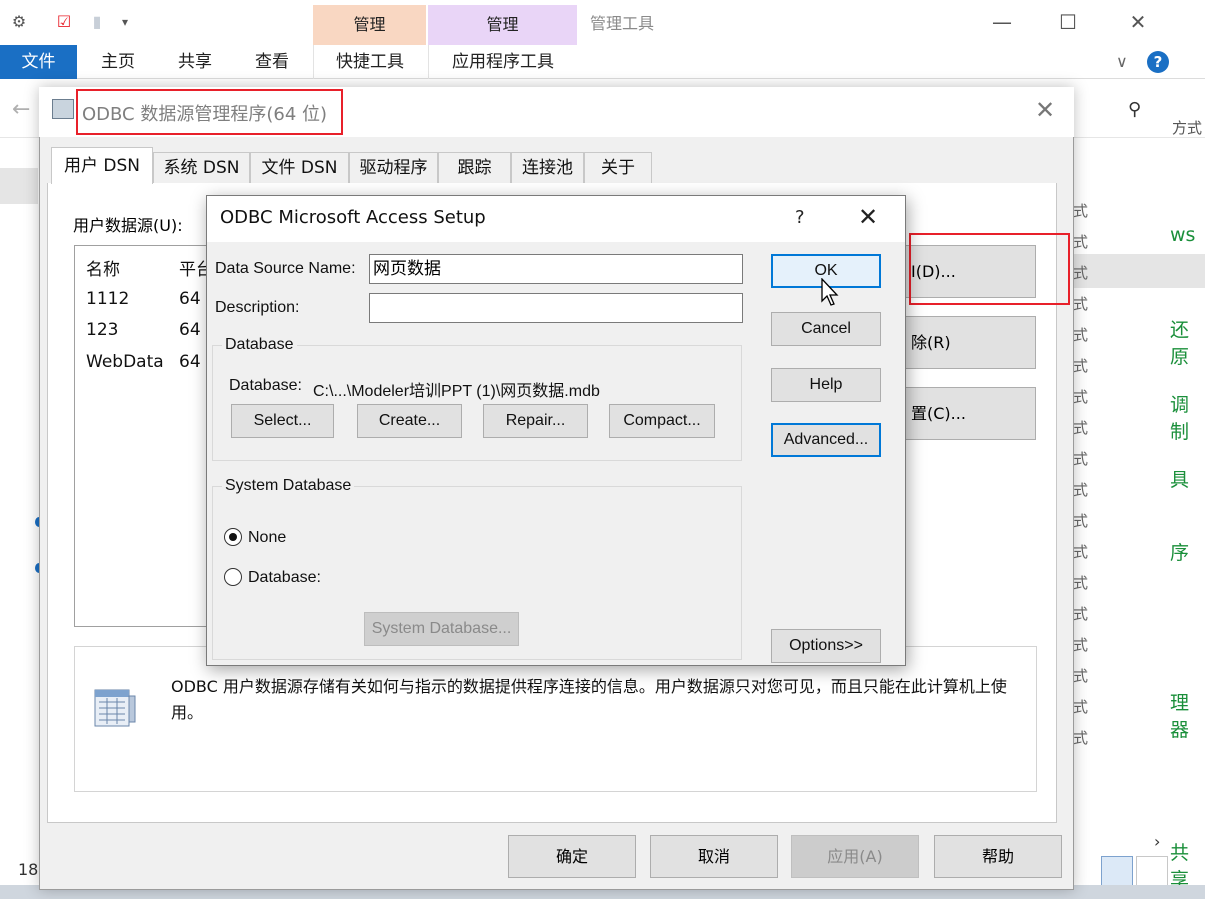 The height and width of the screenshot is (899, 1205). I want to click on status-item-count: 18, so click(28, 869).